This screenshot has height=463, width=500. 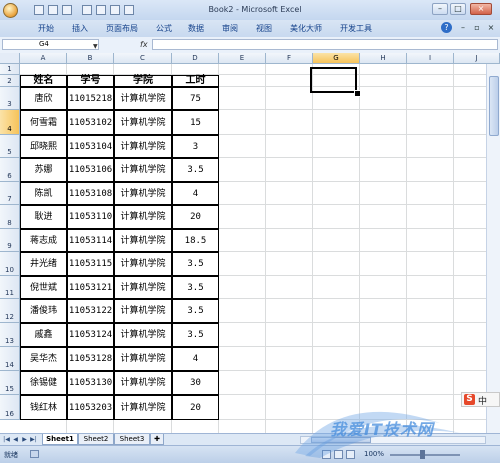 I want to click on tab-view: 视图, so click(x=264, y=29).